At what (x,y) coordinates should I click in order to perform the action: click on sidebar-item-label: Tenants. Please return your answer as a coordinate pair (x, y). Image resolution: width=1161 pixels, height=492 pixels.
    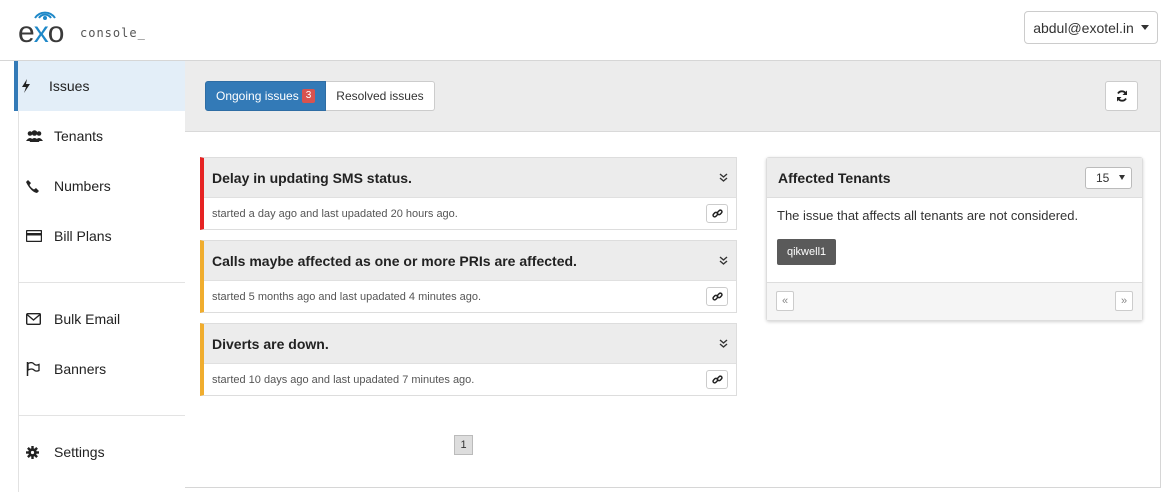
    Looking at the image, I should click on (79, 136).